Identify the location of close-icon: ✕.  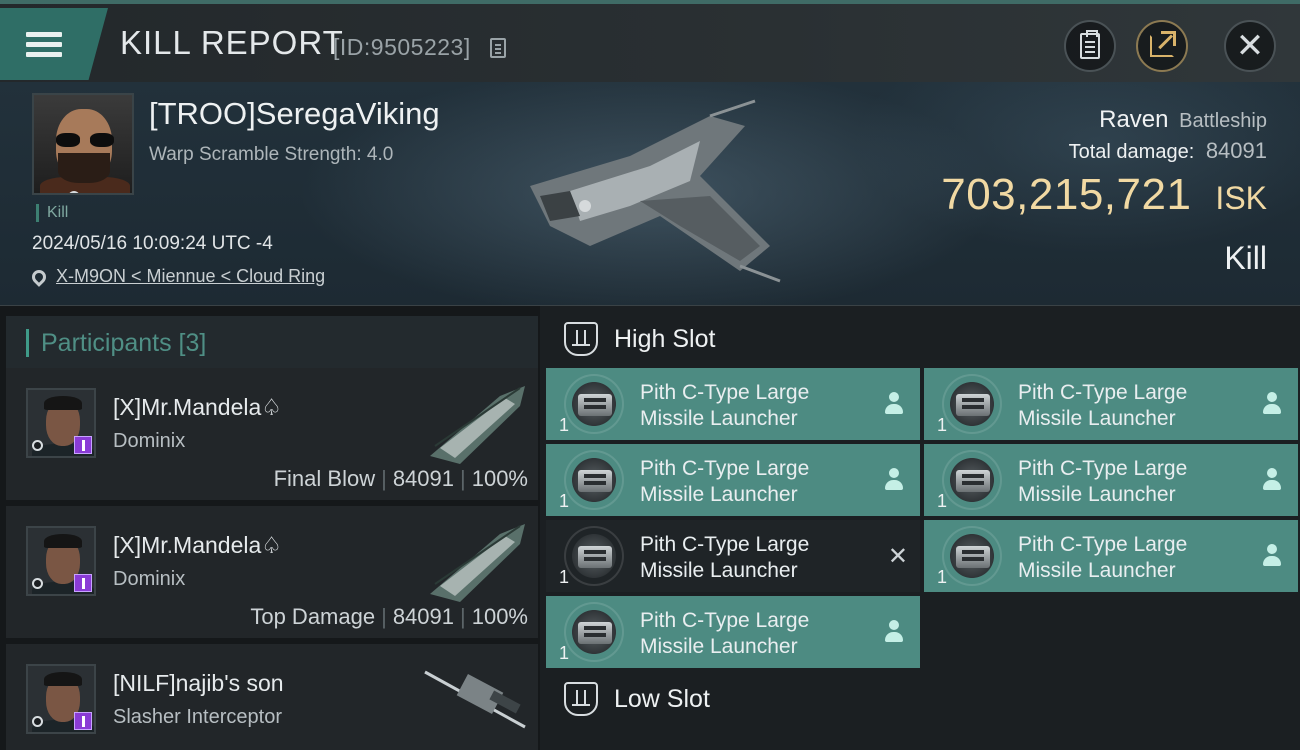
(1250, 46).